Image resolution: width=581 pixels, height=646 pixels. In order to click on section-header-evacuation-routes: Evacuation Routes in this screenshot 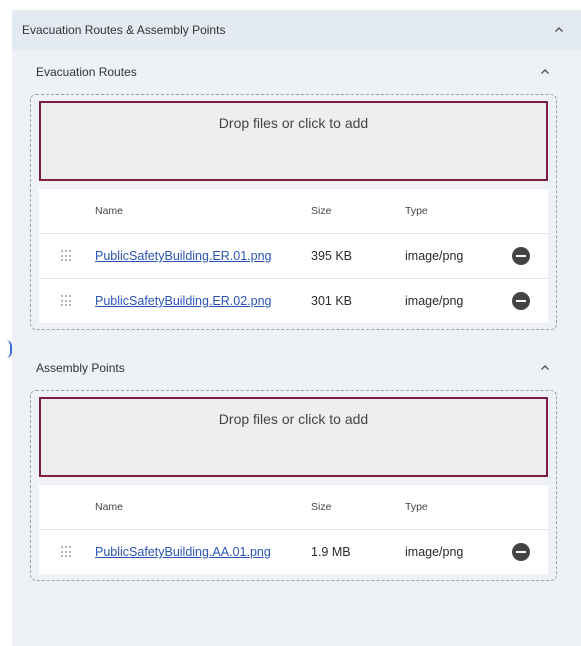, I will do `click(296, 72)`.